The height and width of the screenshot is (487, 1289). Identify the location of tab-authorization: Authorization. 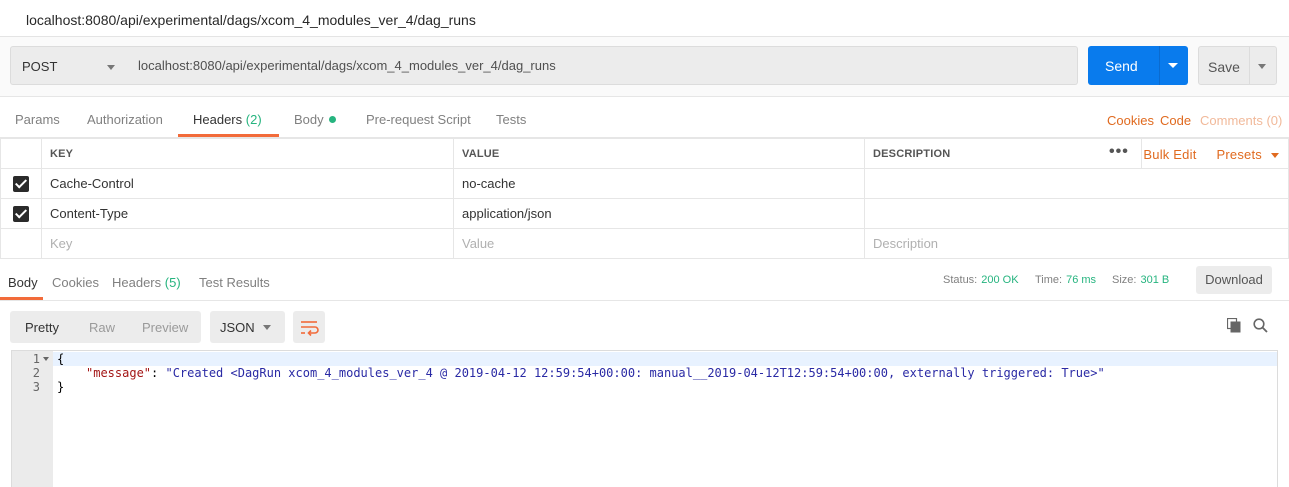
(125, 119).